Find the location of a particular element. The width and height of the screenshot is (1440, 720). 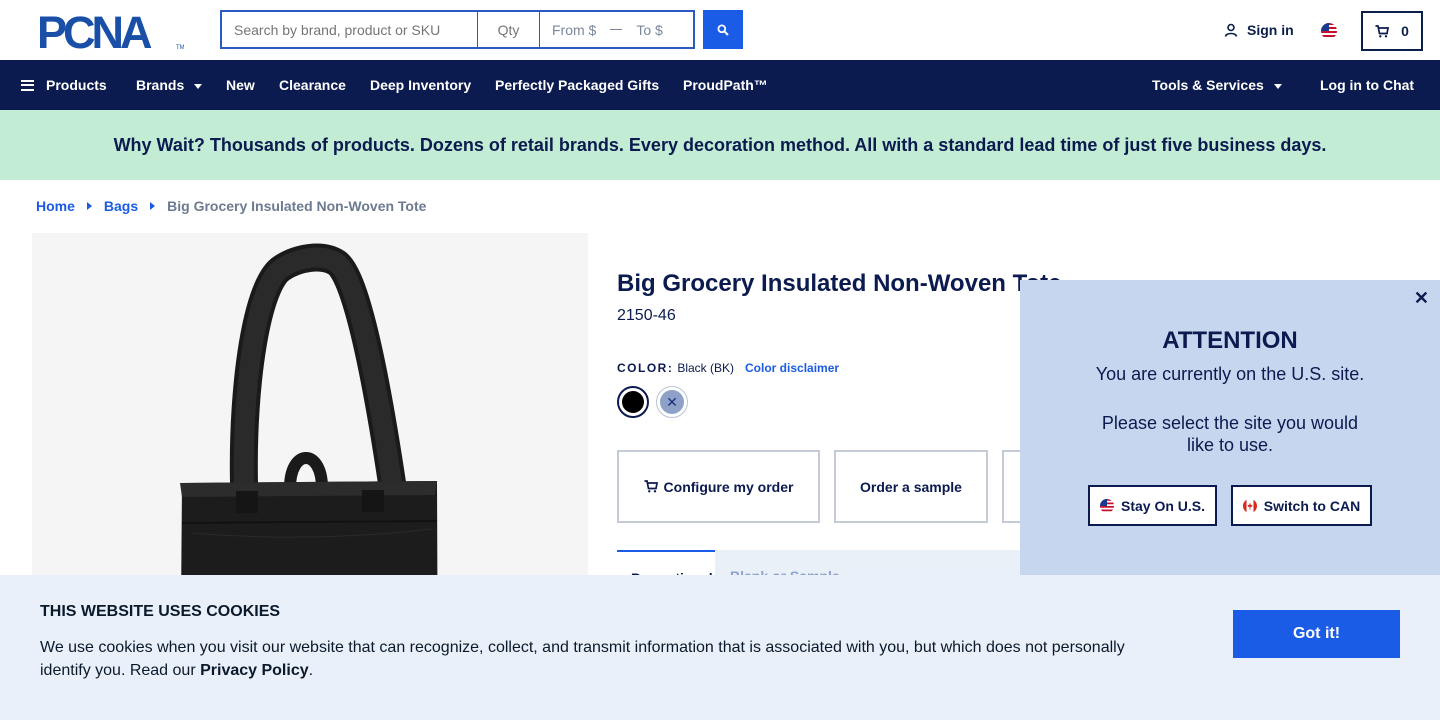

pcna-logo: PCNA TM is located at coordinates (110, 31).